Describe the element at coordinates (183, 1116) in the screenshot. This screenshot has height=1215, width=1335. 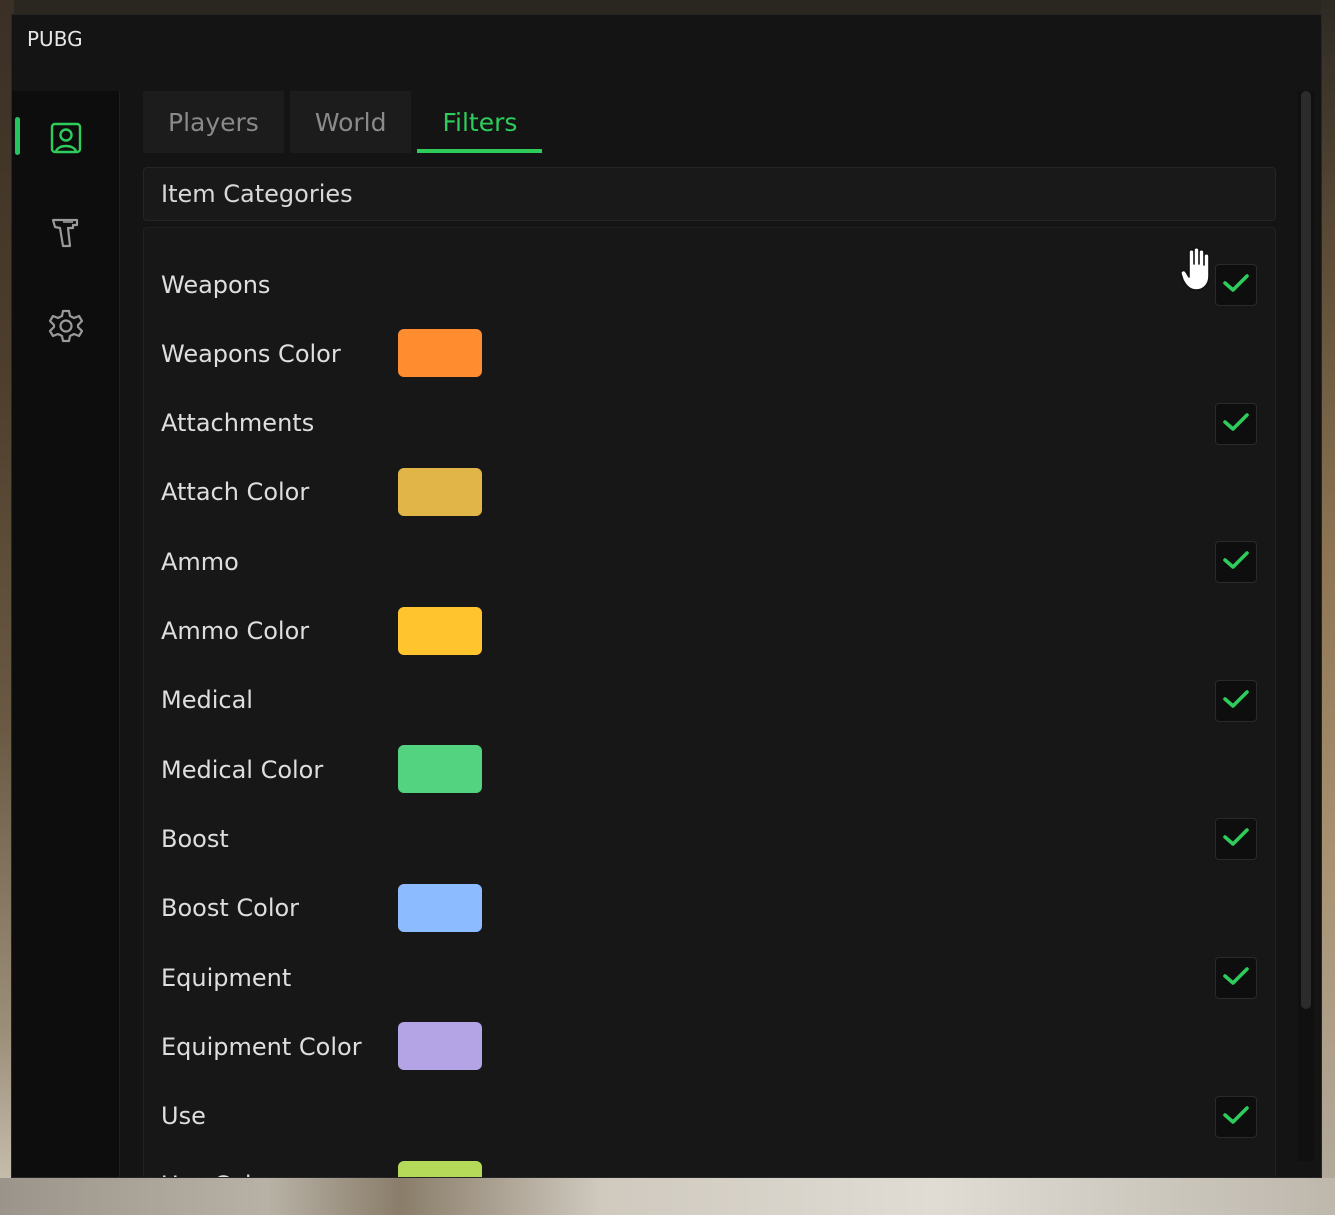
I see `row-label: Use` at that location.